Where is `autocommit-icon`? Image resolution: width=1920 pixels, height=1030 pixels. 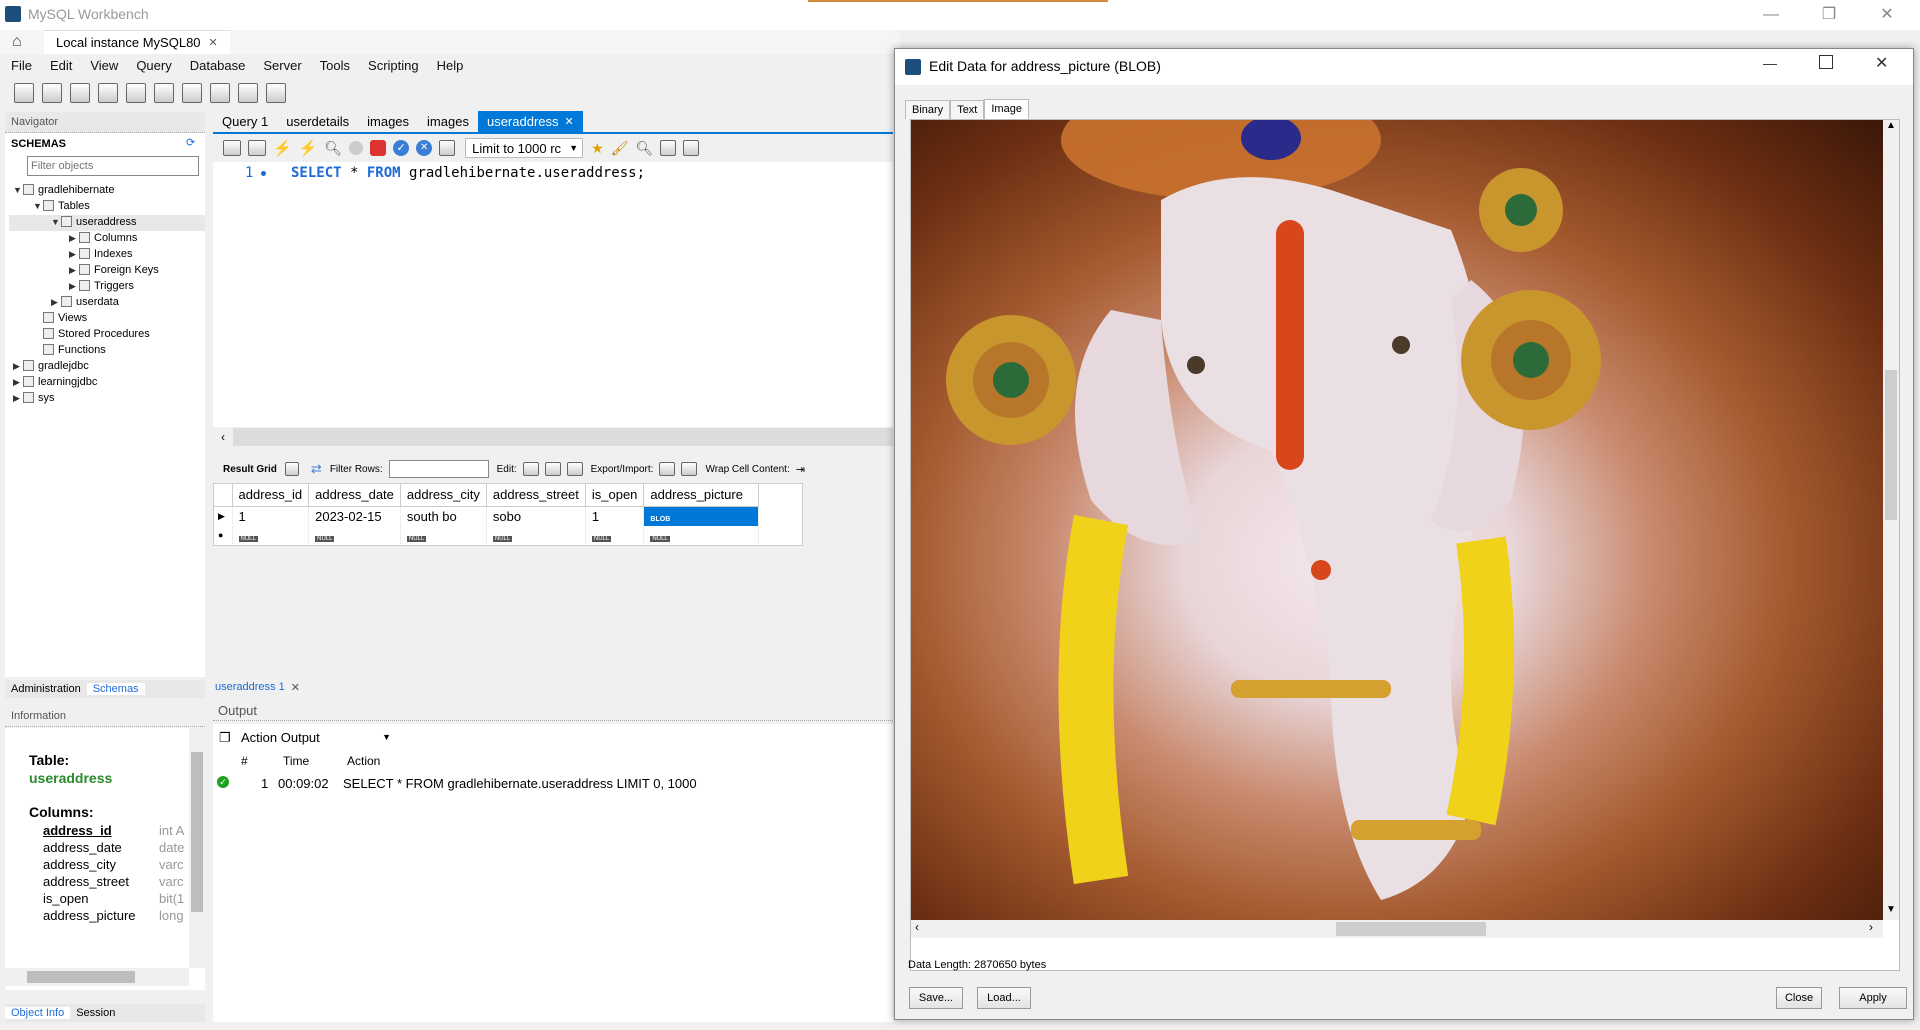 autocommit-icon is located at coordinates (447, 148).